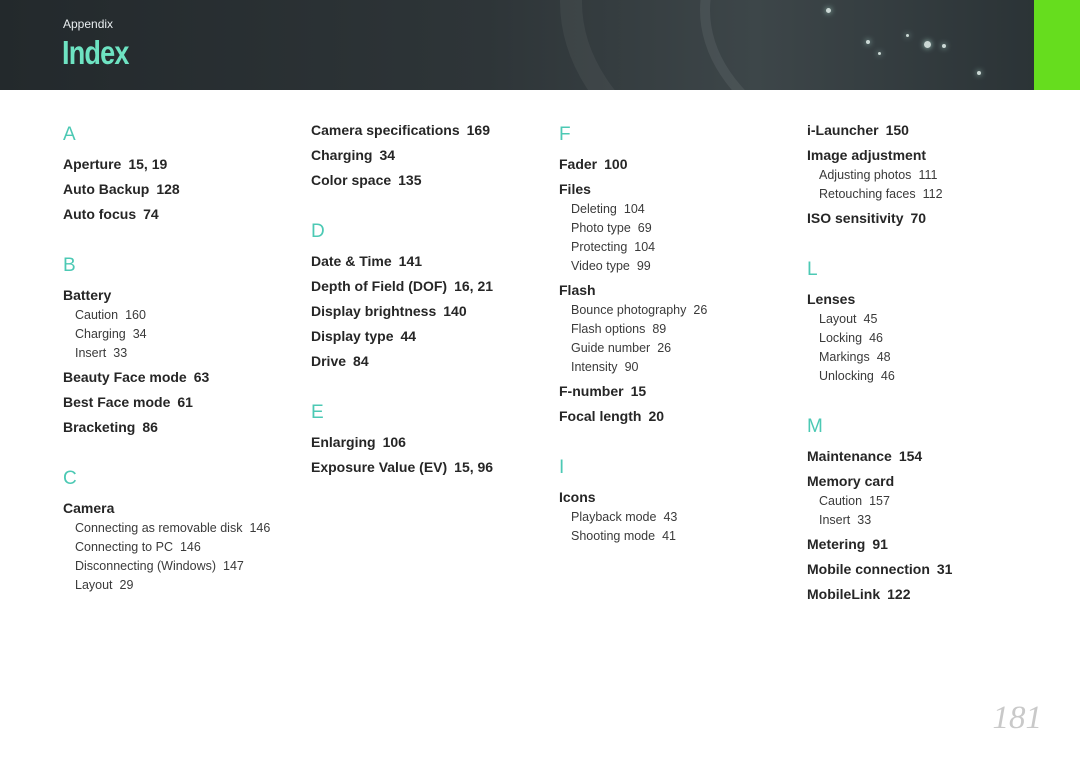  Describe the element at coordinates (644, 266) in the screenshot. I see `index-subentry-pages: 99` at that location.